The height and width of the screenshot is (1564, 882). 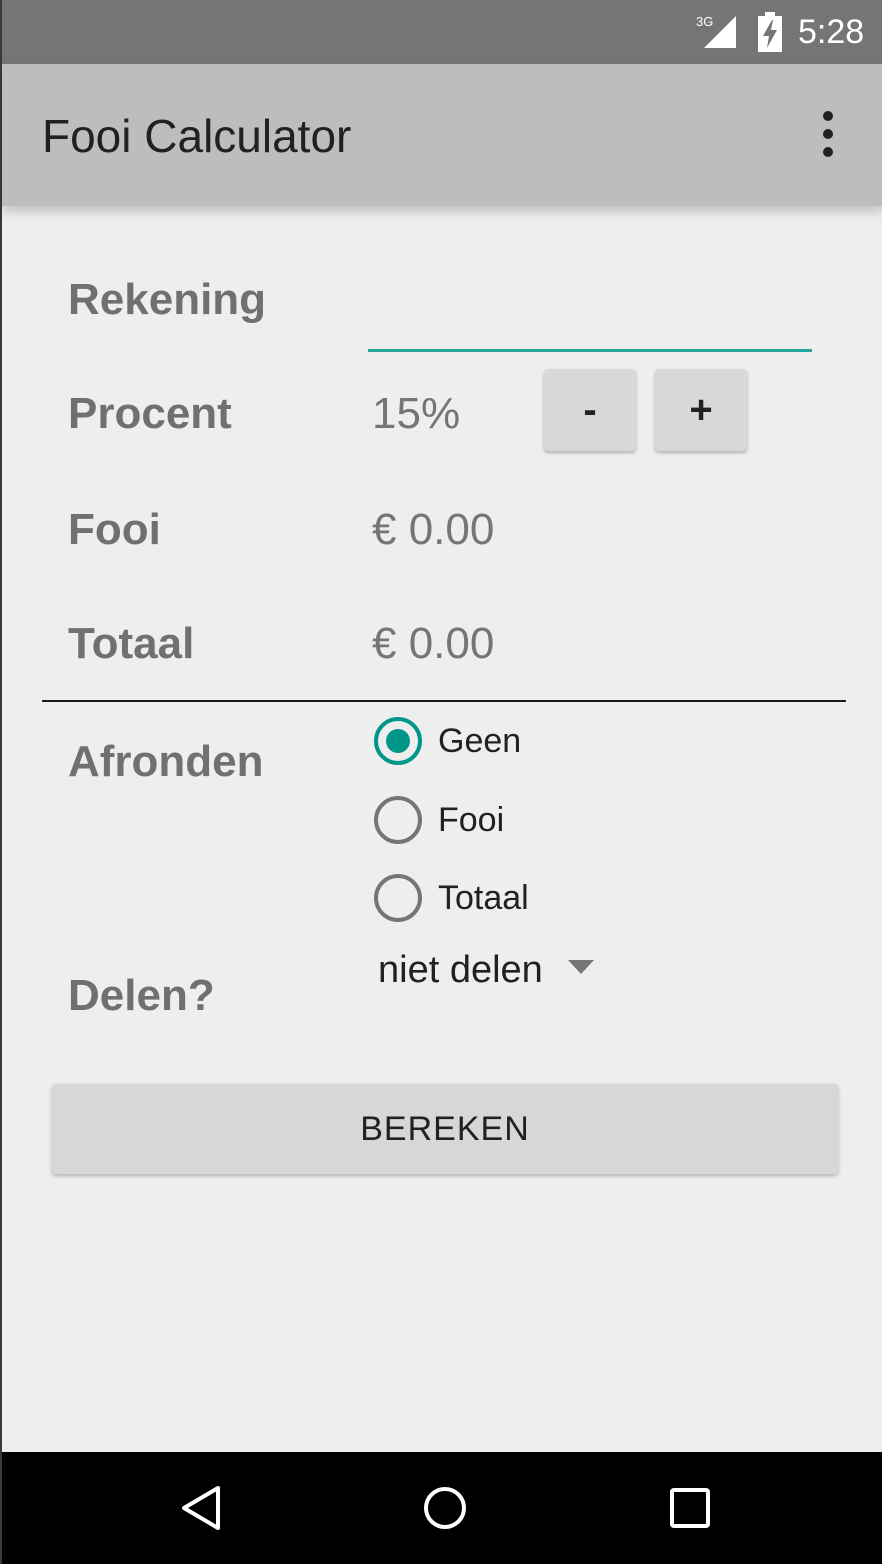 I want to click on afronden-label: Afronden, so click(x=166, y=761).